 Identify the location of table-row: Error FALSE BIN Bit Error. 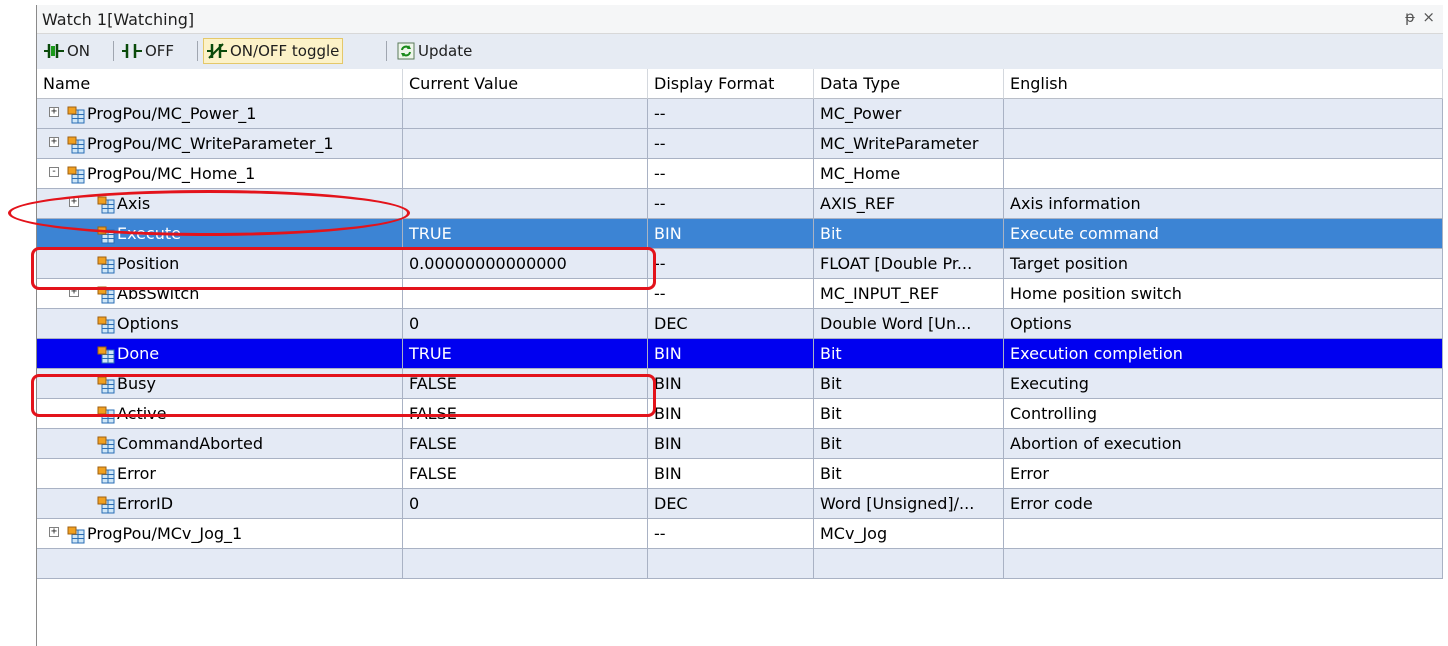
(740, 474).